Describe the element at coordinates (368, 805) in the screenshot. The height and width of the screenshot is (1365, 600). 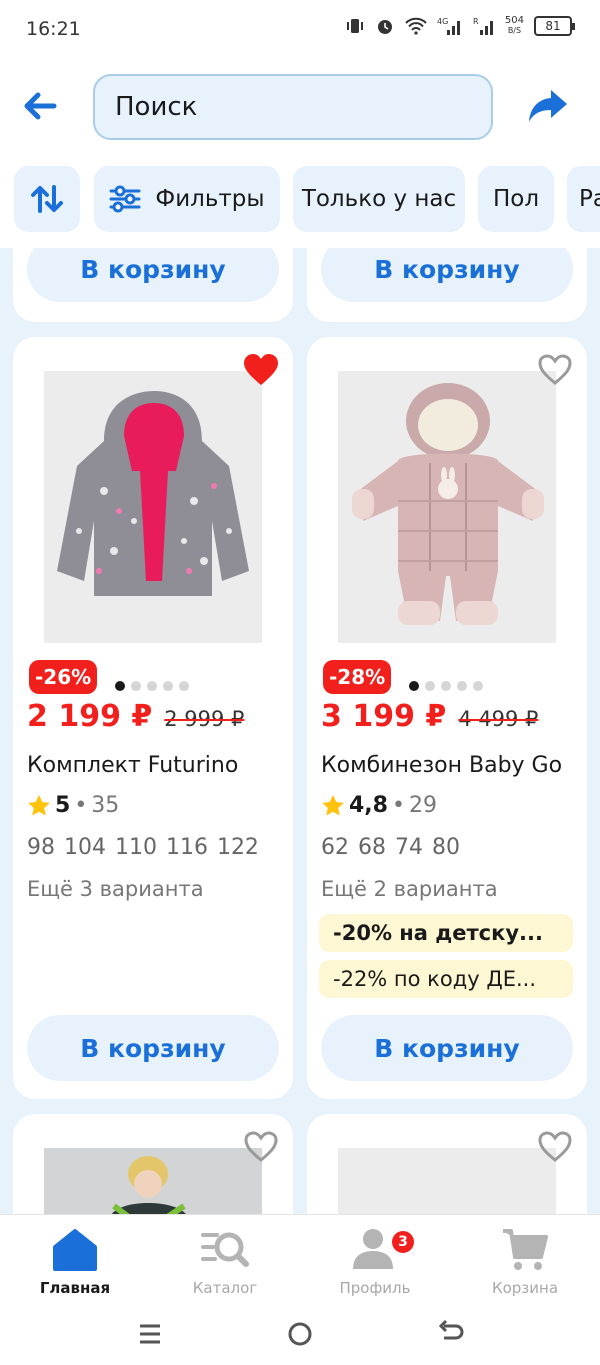
I see `rating-value: 4,8` at that location.